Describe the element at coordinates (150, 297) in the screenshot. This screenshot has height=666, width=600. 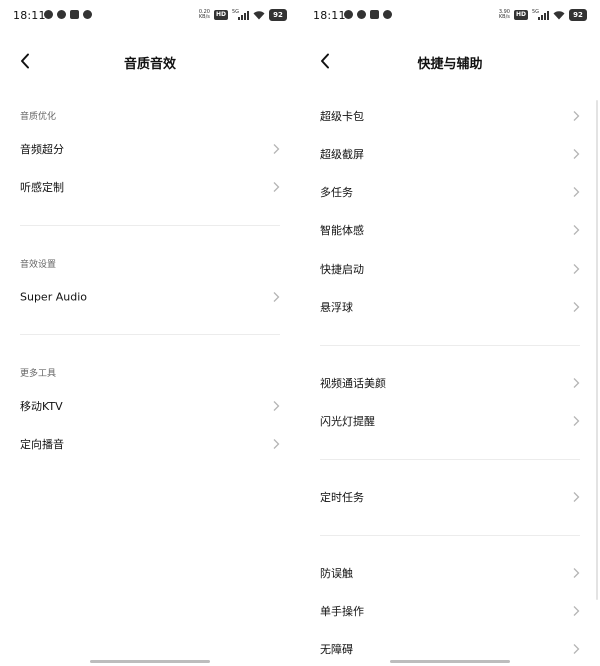
I see `settings-row-super-audio: Super Audio` at that location.